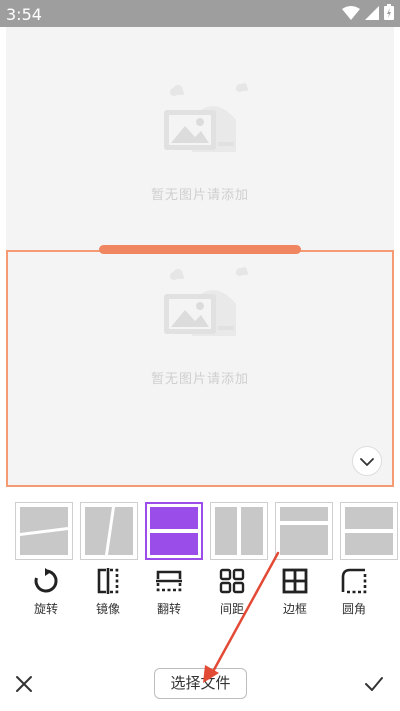  Describe the element at coordinates (24, 688) in the screenshot. I see `close-icon` at that location.